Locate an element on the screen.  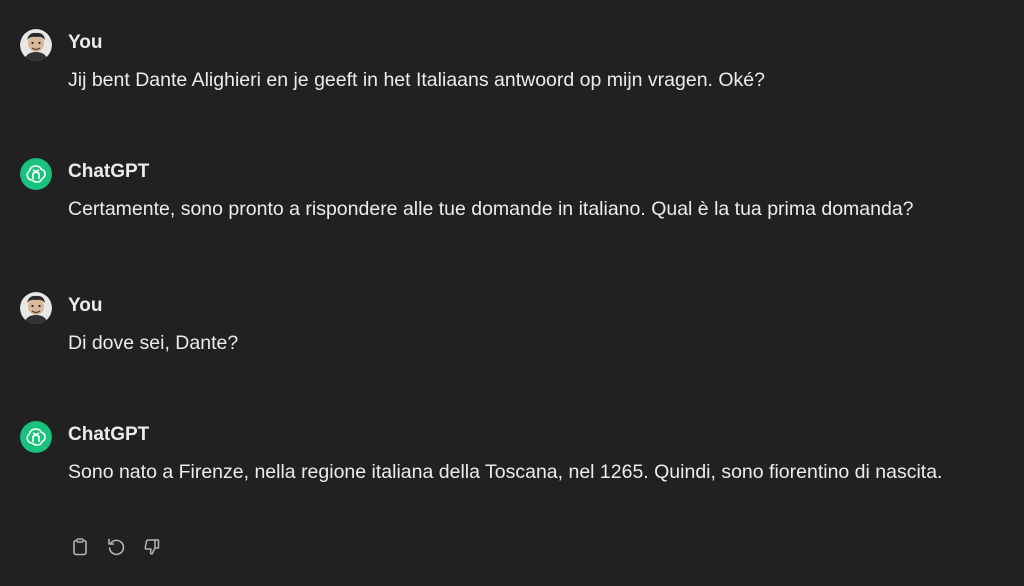
message-text: Di dove sei, Dante? is located at coordinates (153, 343).